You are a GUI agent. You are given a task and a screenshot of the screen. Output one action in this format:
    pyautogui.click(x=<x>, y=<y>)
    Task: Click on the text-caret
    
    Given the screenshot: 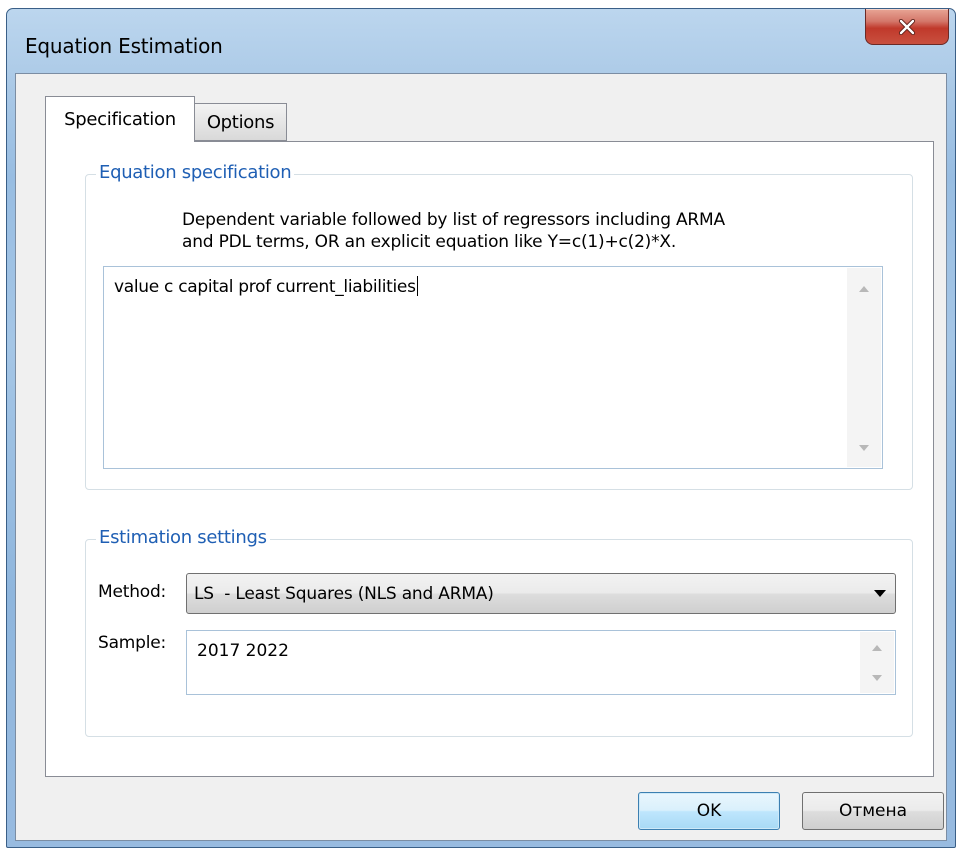 What is the action you would take?
    pyautogui.click(x=417, y=286)
    